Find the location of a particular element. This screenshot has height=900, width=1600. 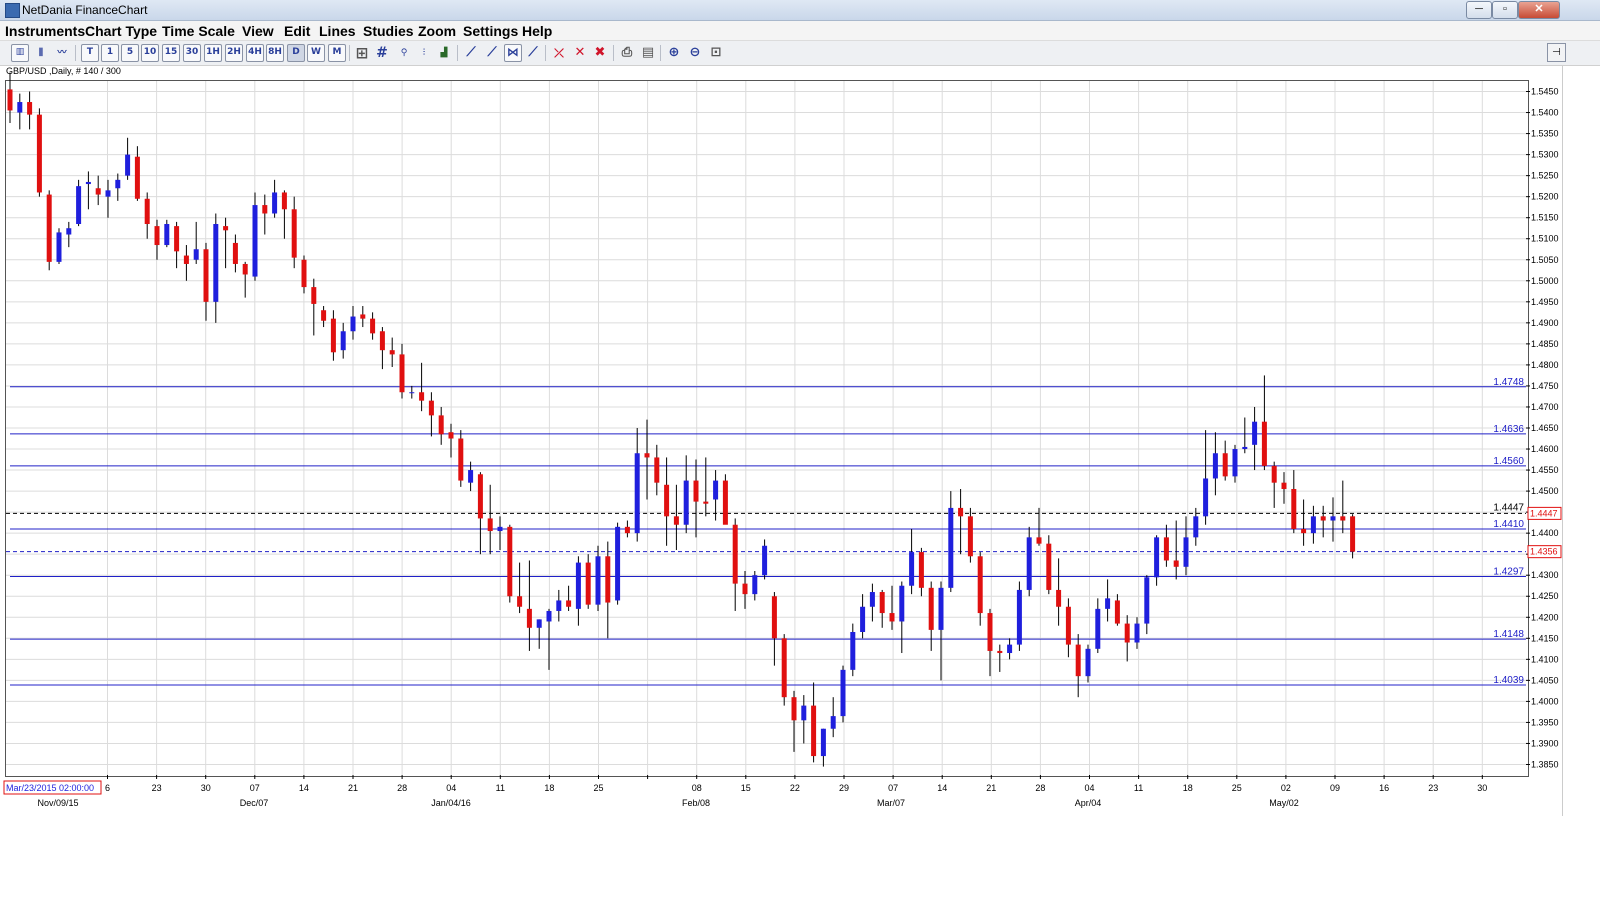

x-major-label: Dec/07 is located at coordinates (254, 803).